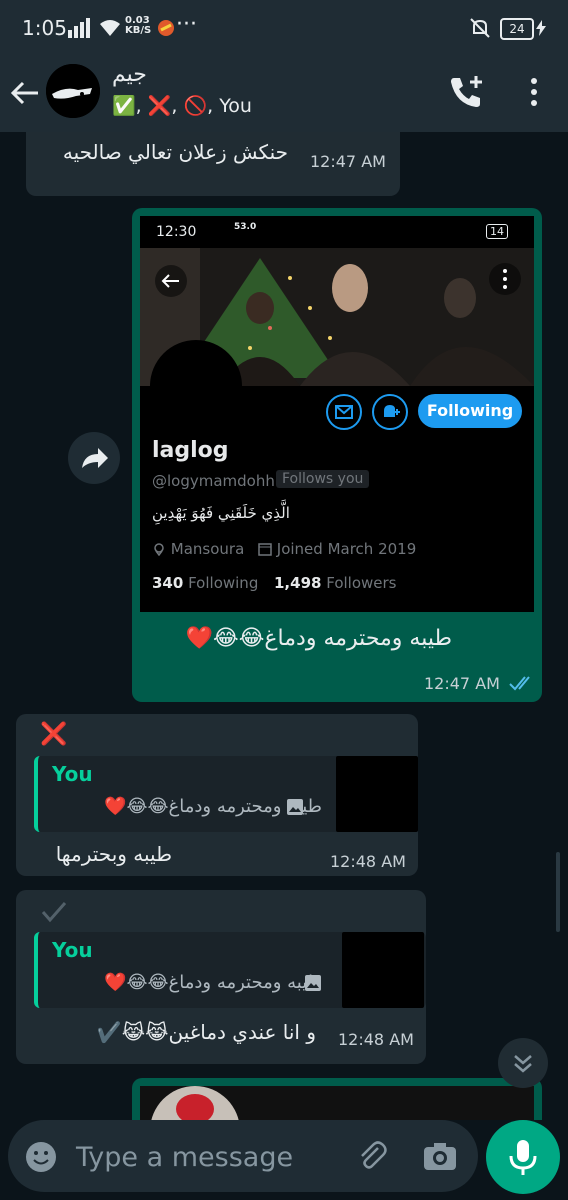 The width and height of the screenshot is (568, 1200). What do you see at coordinates (466, 92) in the screenshot?
I see `add-call-icon` at bounding box center [466, 92].